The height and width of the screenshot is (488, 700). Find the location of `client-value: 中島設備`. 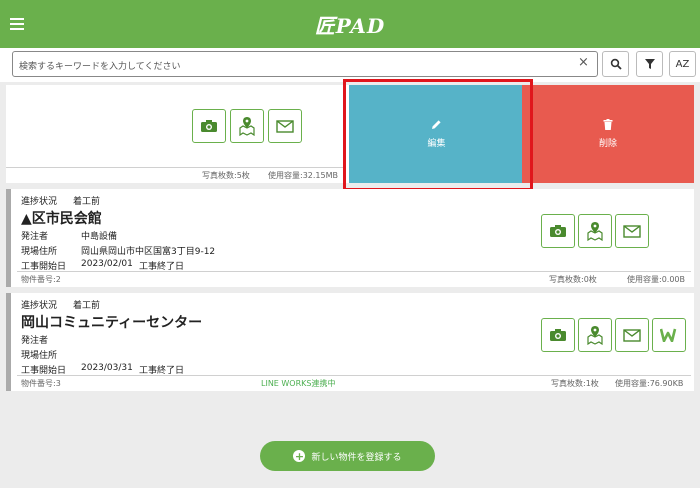

client-value: 中島設備 is located at coordinates (99, 237).